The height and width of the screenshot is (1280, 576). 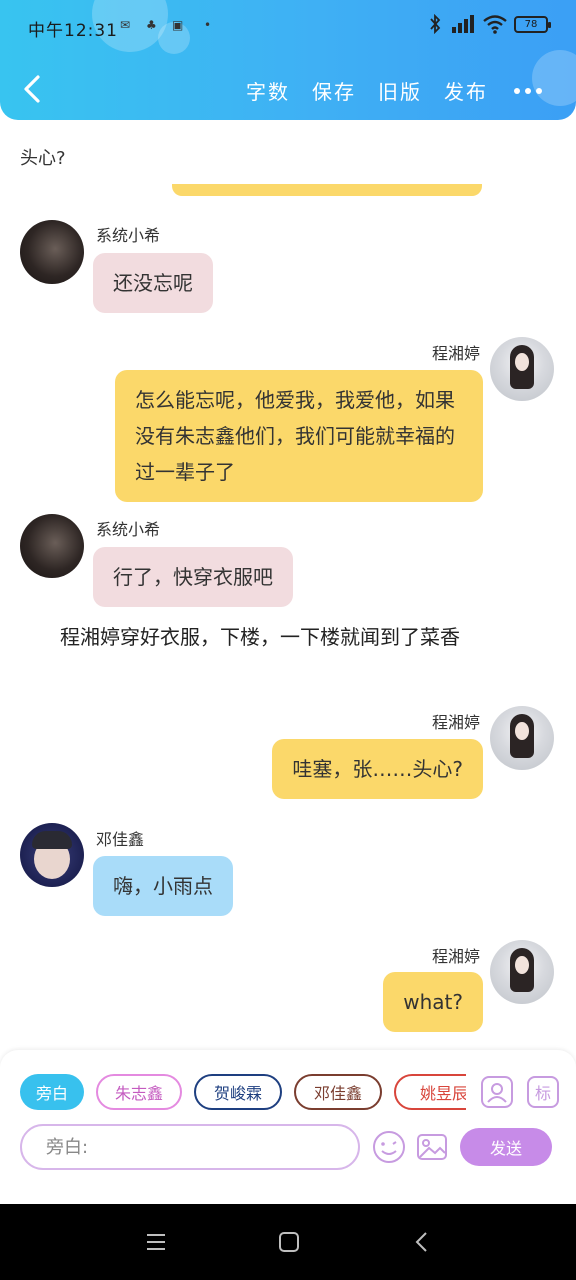 I want to click on more-menu-icon, so click(x=528, y=90).